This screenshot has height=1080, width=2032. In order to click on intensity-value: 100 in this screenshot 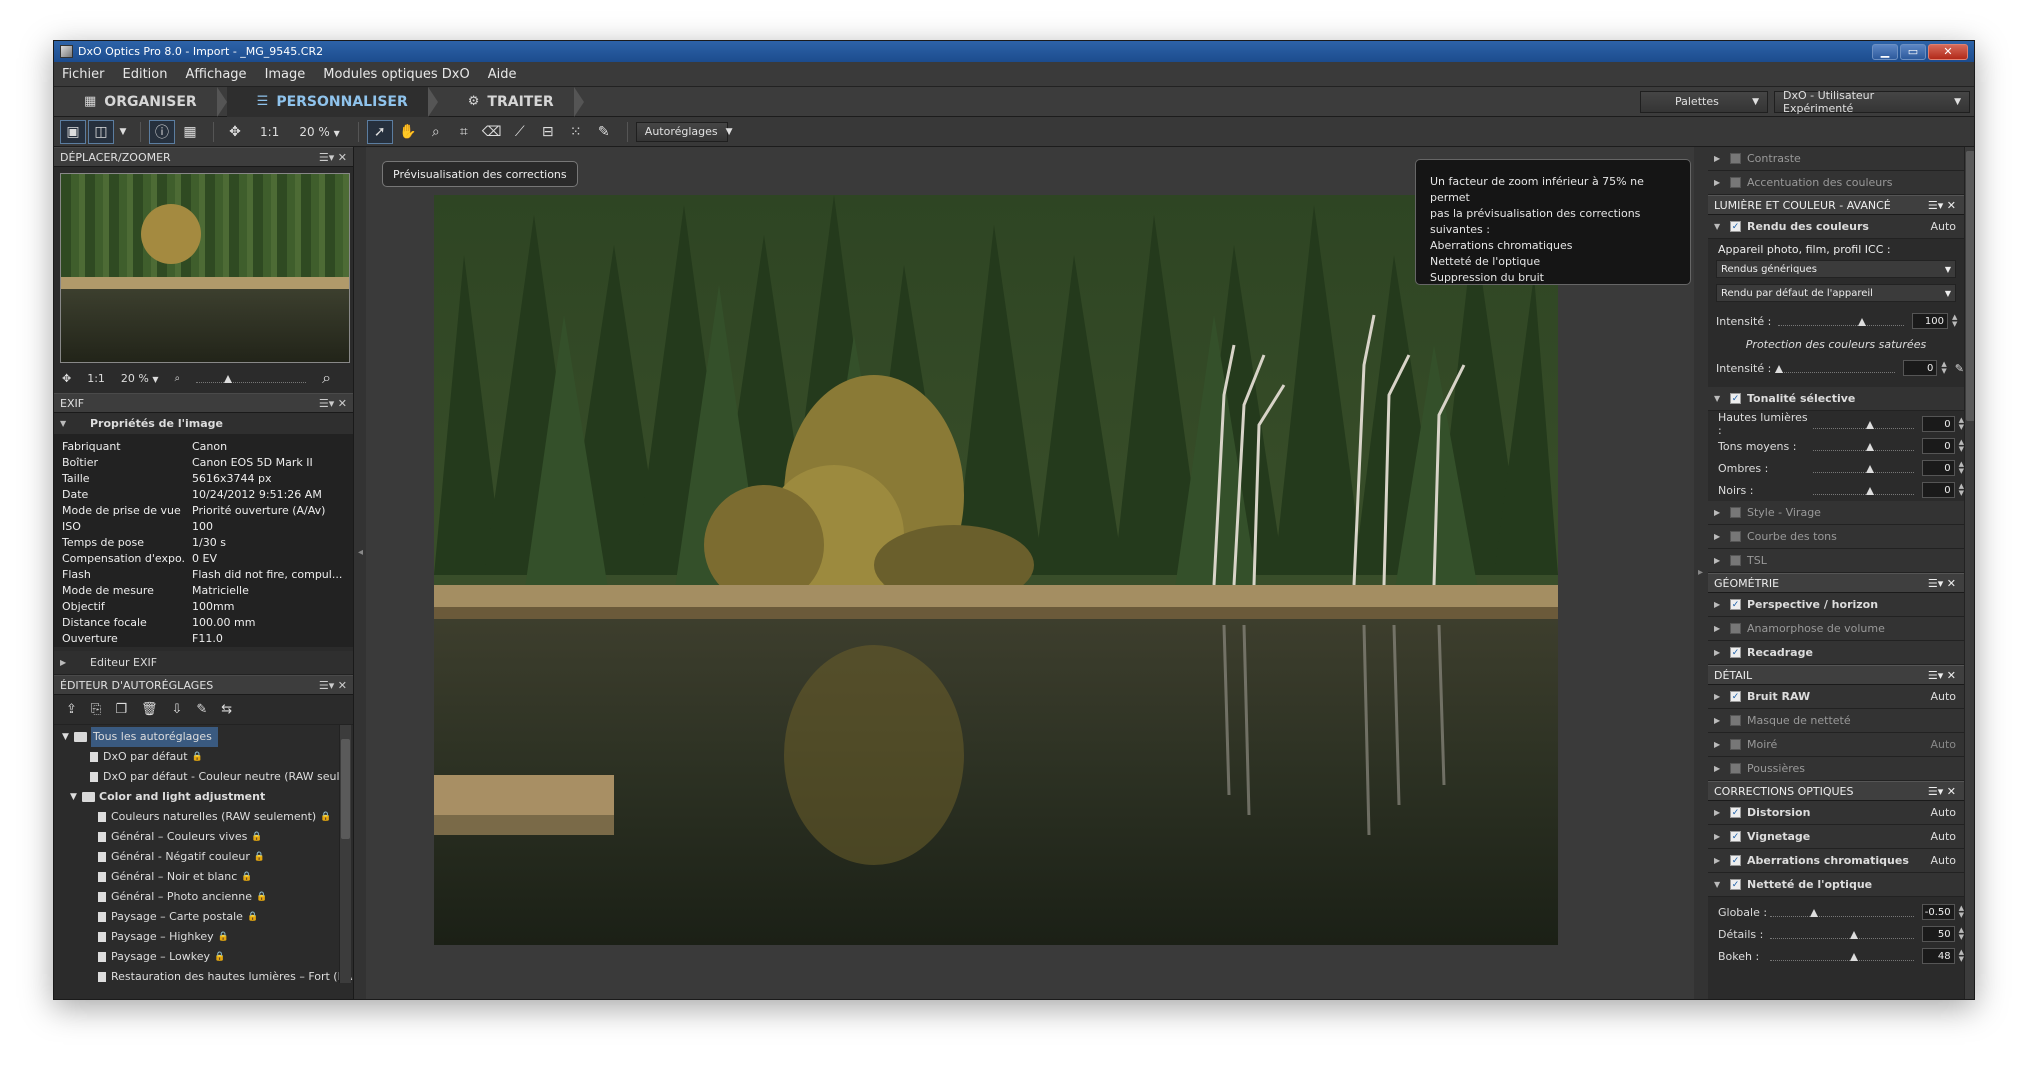, I will do `click(1930, 321)`.